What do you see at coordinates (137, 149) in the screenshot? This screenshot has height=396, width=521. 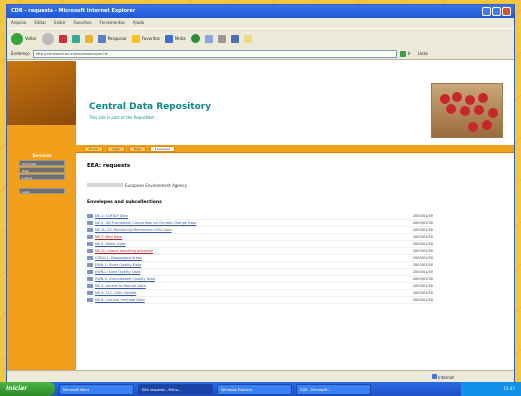 I see `tab-help: Help` at bounding box center [137, 149].